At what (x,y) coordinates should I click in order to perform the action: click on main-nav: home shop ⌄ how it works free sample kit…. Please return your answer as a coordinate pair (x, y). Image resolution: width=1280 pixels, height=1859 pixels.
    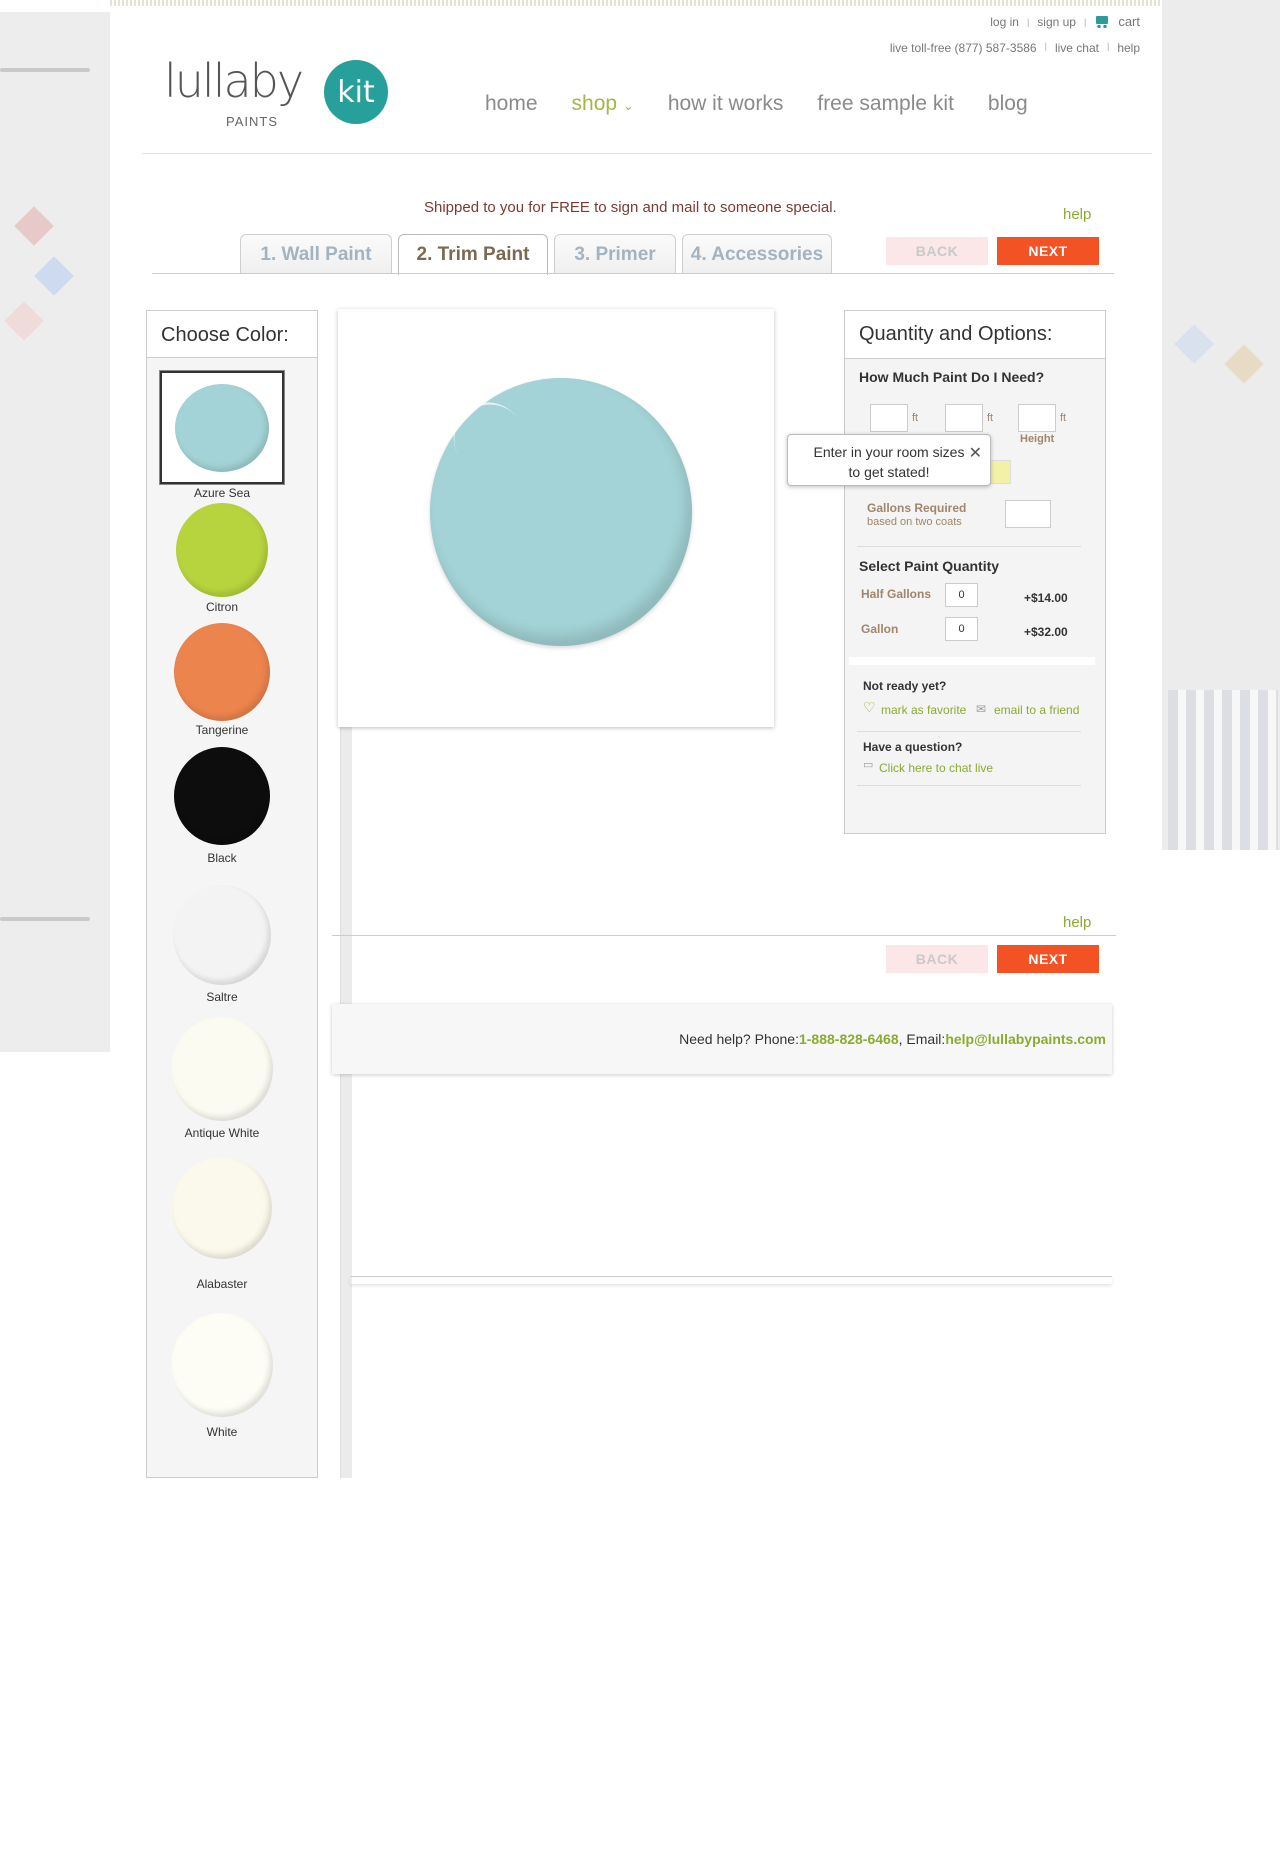
    Looking at the image, I should click on (756, 104).